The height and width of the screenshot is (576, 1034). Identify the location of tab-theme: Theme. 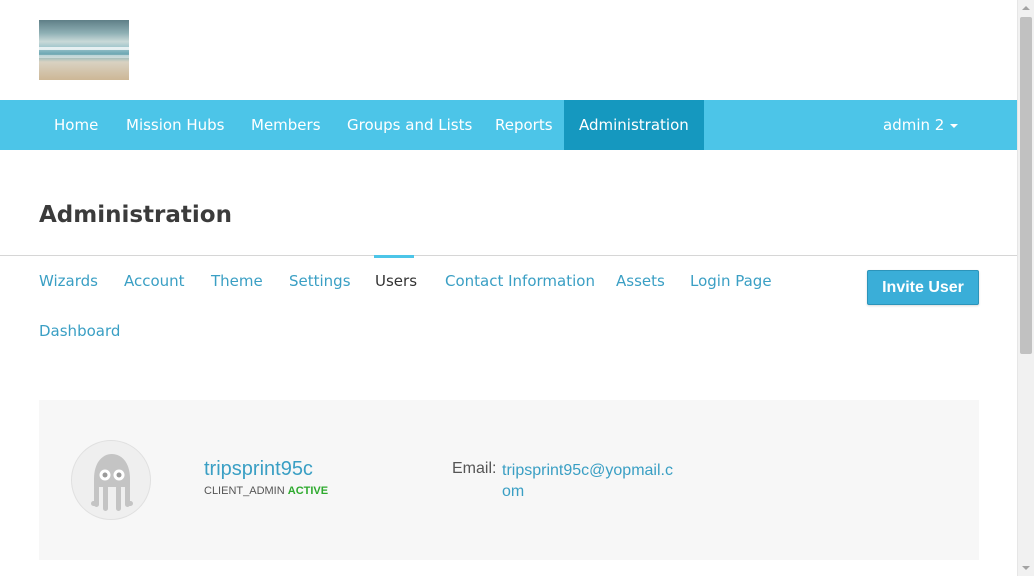
(237, 281).